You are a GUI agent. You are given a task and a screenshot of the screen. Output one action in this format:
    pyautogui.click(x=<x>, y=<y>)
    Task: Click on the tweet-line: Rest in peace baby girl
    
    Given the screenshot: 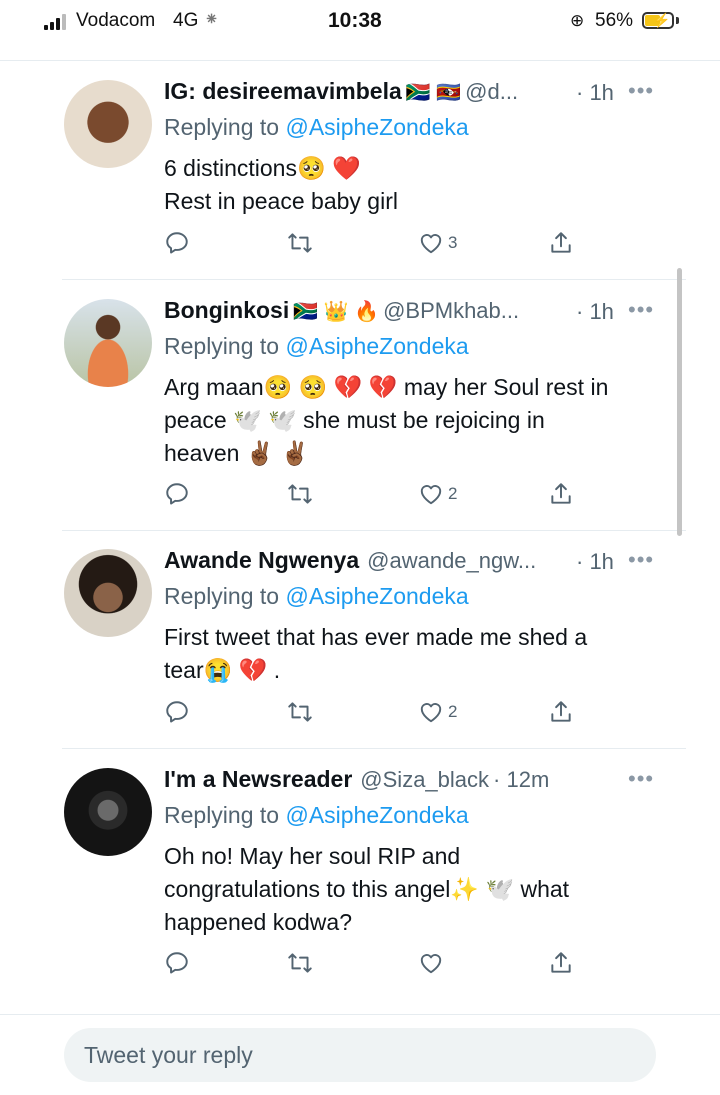 What is the action you would take?
    pyautogui.click(x=281, y=201)
    